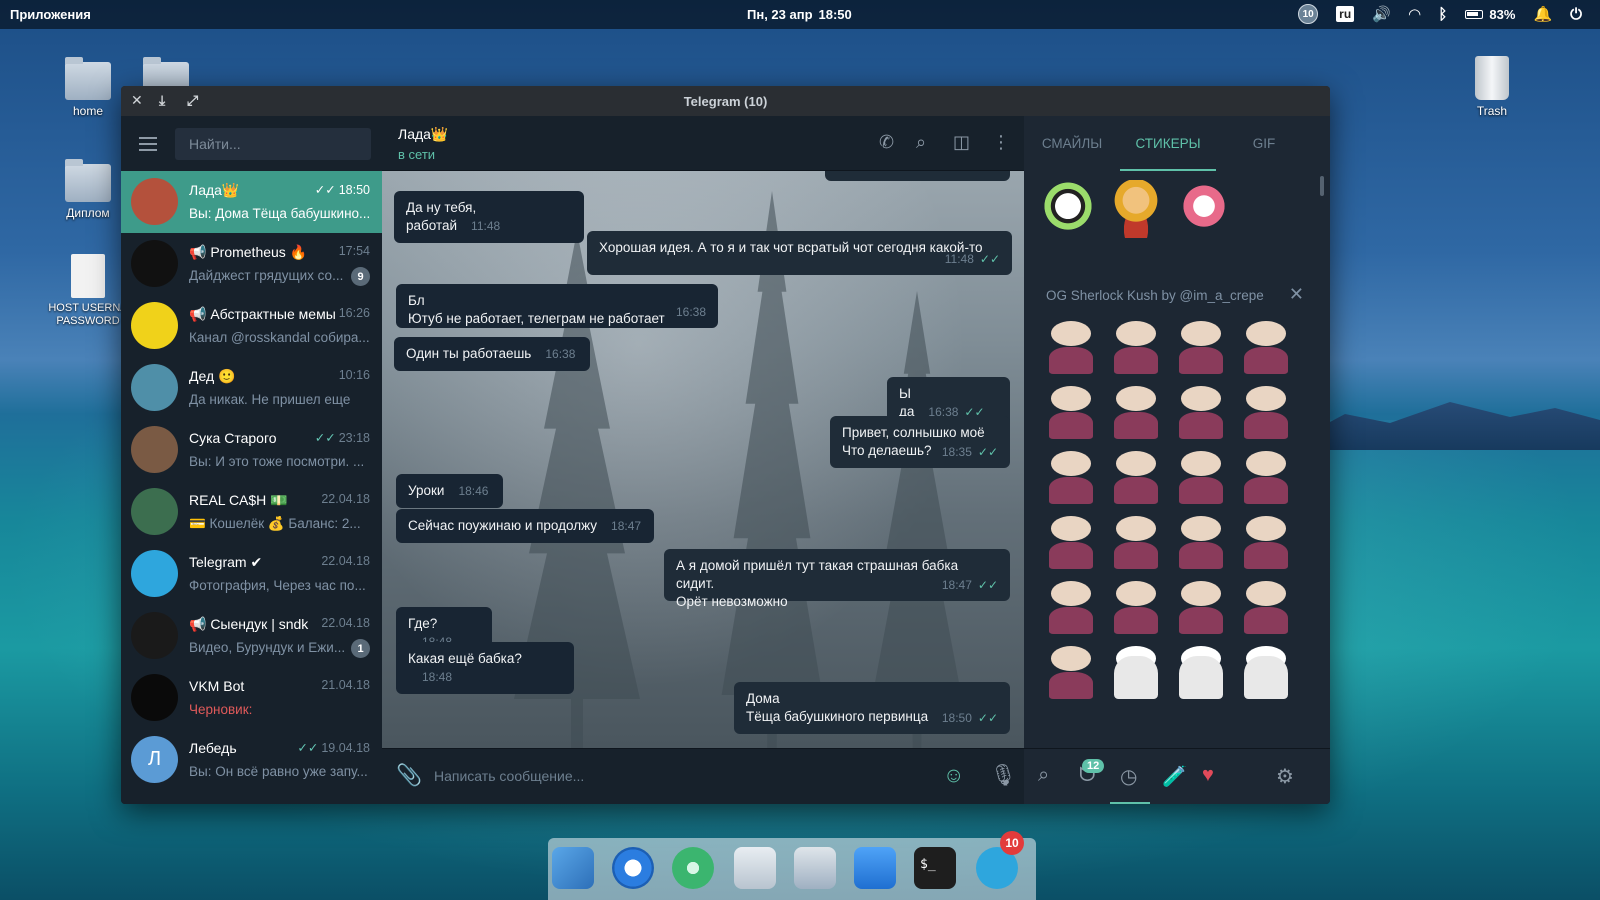 This screenshot has width=1600, height=900. I want to click on desktop-icon-home: home, so click(88, 87).